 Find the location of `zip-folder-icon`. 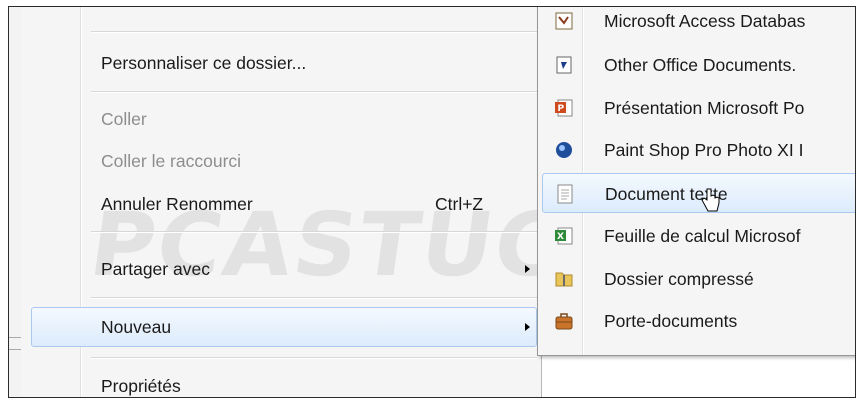

zip-folder-icon is located at coordinates (564, 279).